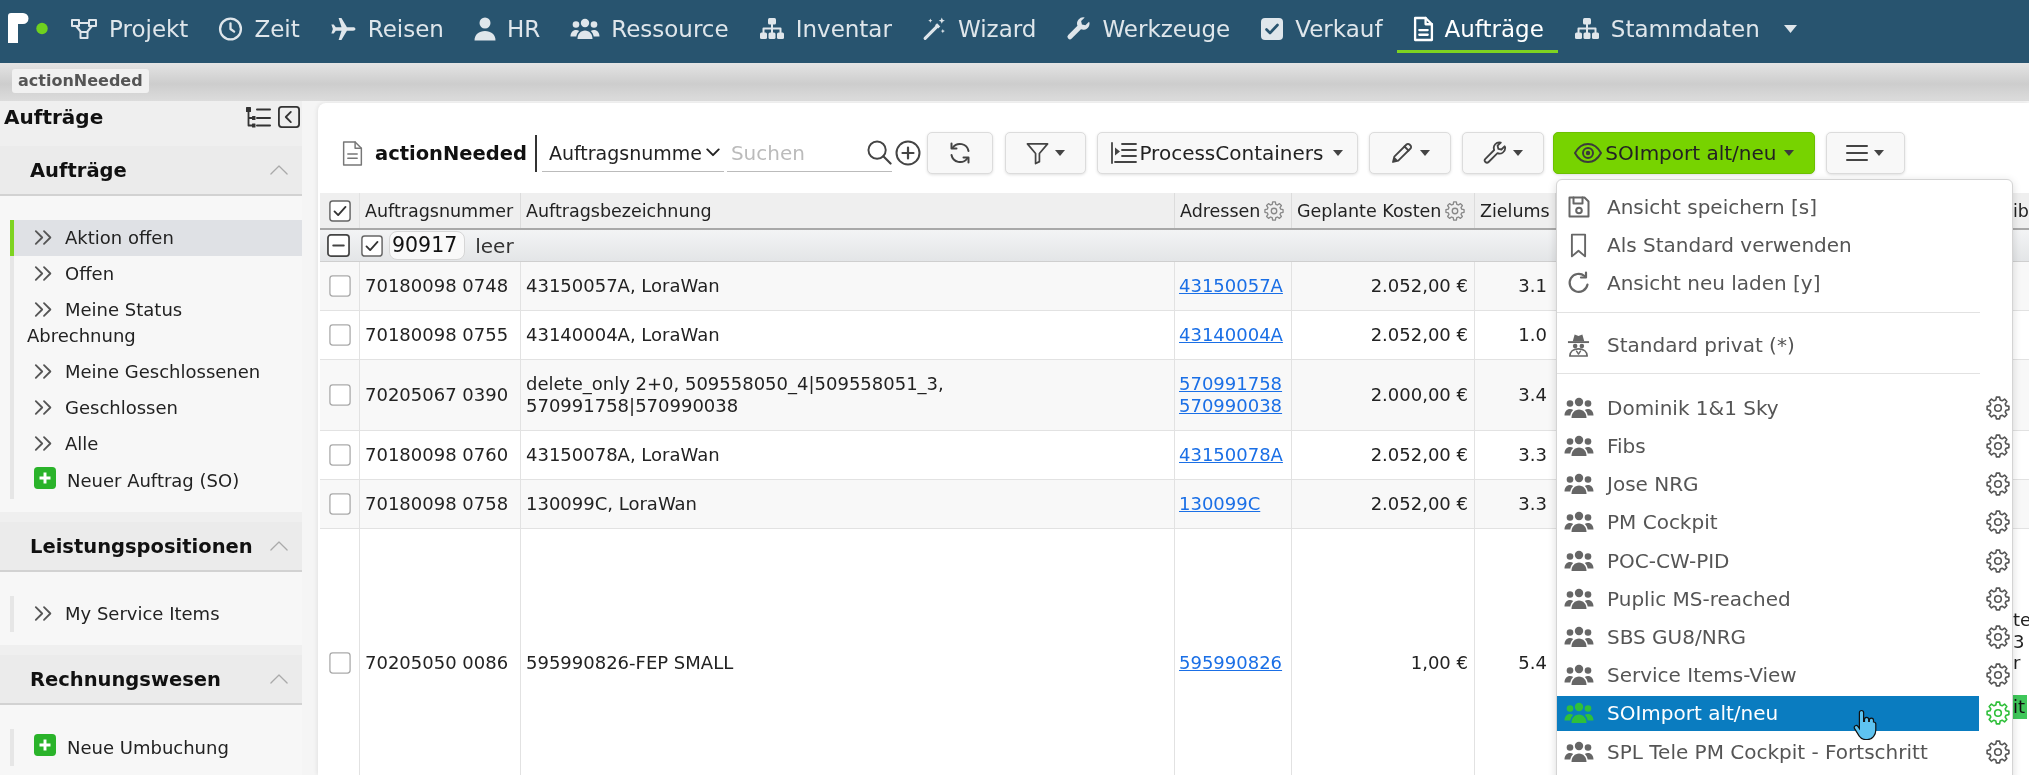  What do you see at coordinates (1768, 207) in the screenshot?
I see `menu-item: Ansicht speichern [s]` at bounding box center [1768, 207].